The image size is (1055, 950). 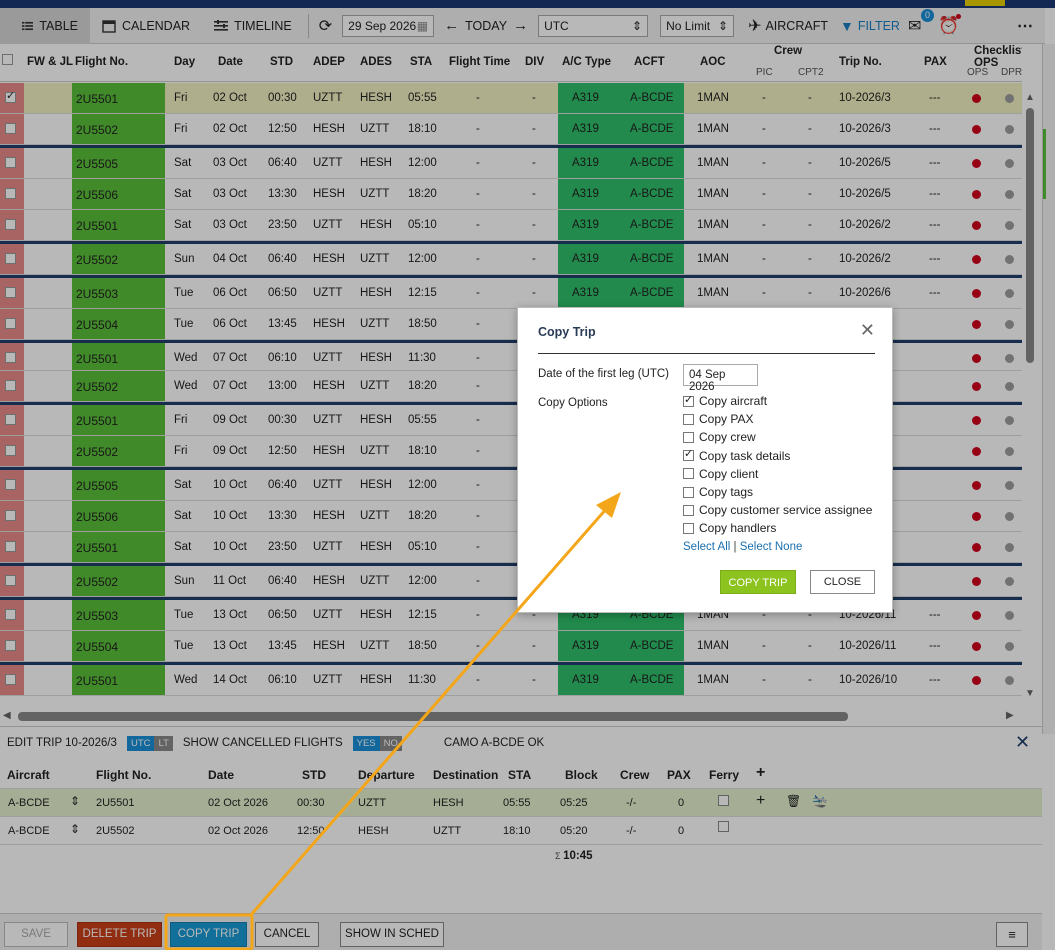 What do you see at coordinates (697, 25) in the screenshot?
I see `limit-select: No Limit ⇕` at bounding box center [697, 25].